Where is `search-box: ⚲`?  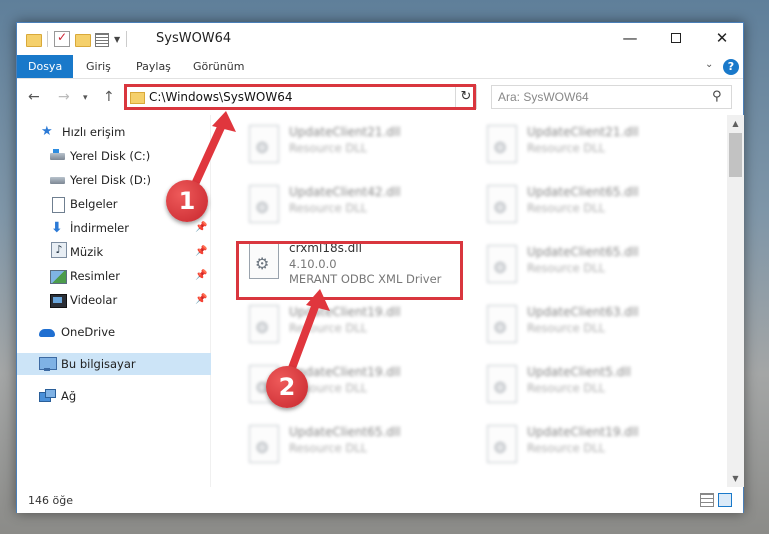
search-box: ⚲ is located at coordinates (611, 97).